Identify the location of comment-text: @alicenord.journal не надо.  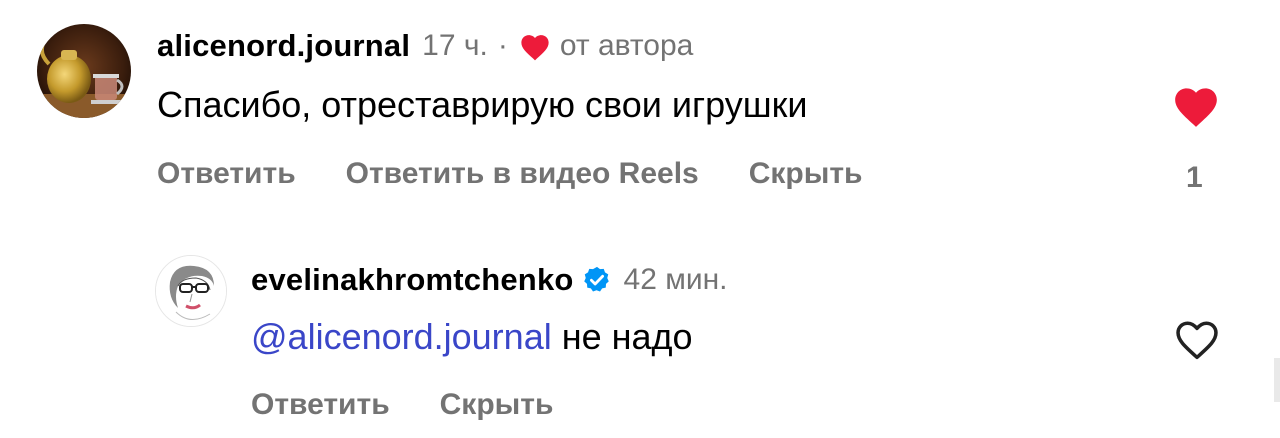
(472, 337).